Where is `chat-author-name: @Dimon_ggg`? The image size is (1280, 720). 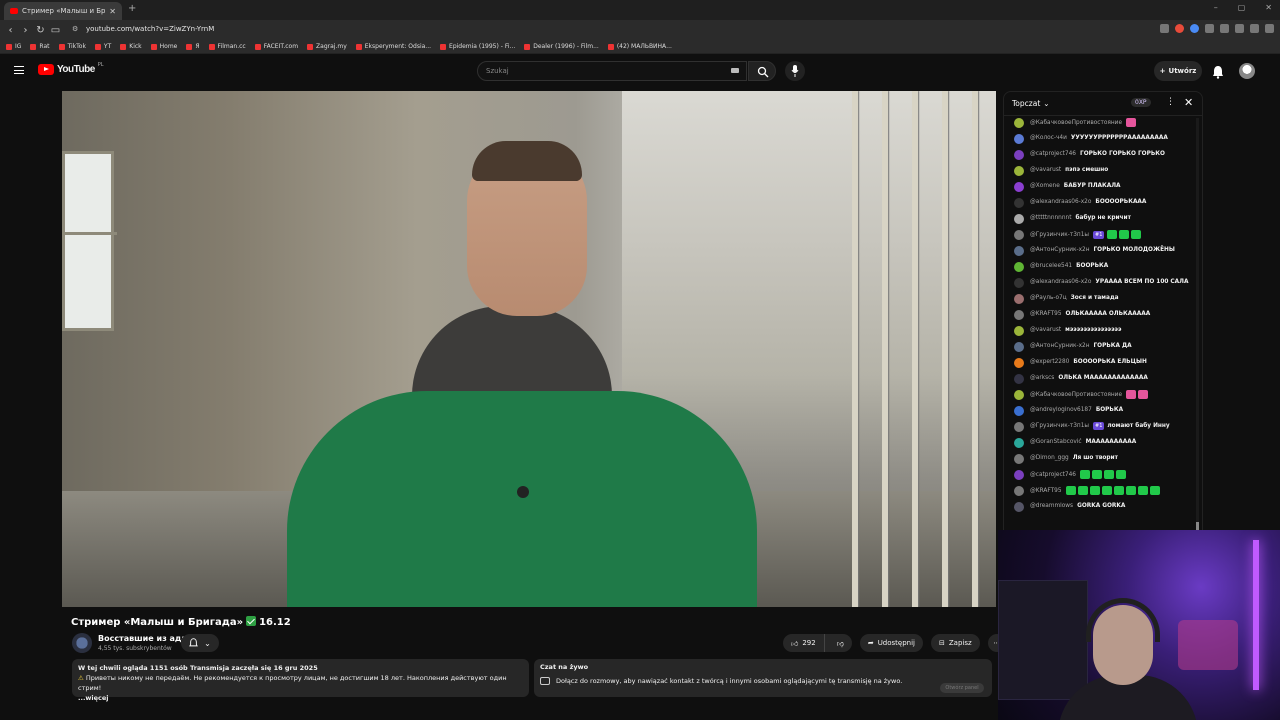 chat-author-name: @Dimon_ggg is located at coordinates (1049, 458).